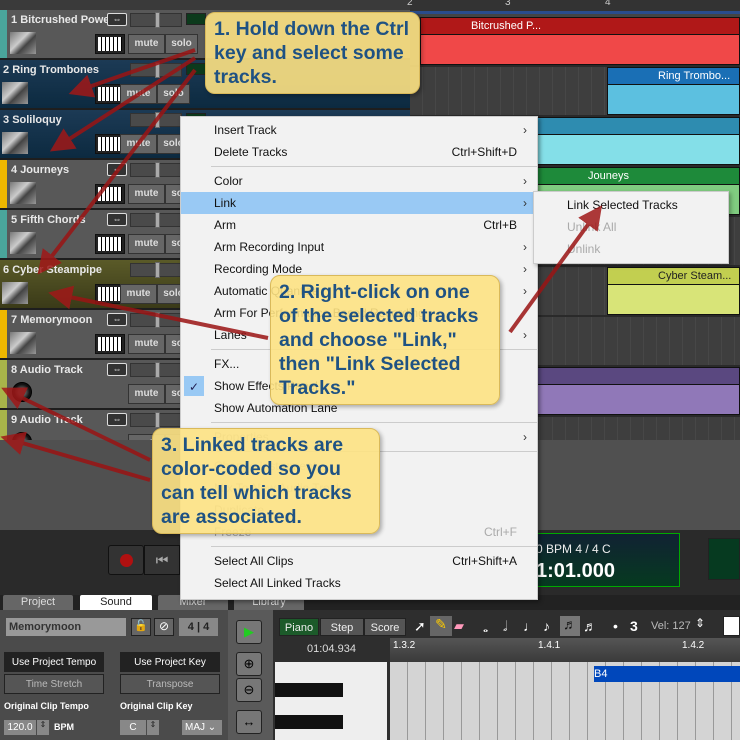 The image size is (740, 740). Describe the element at coordinates (48, 220) in the screenshot. I see `track-name: 5 Fifth Chords` at that location.